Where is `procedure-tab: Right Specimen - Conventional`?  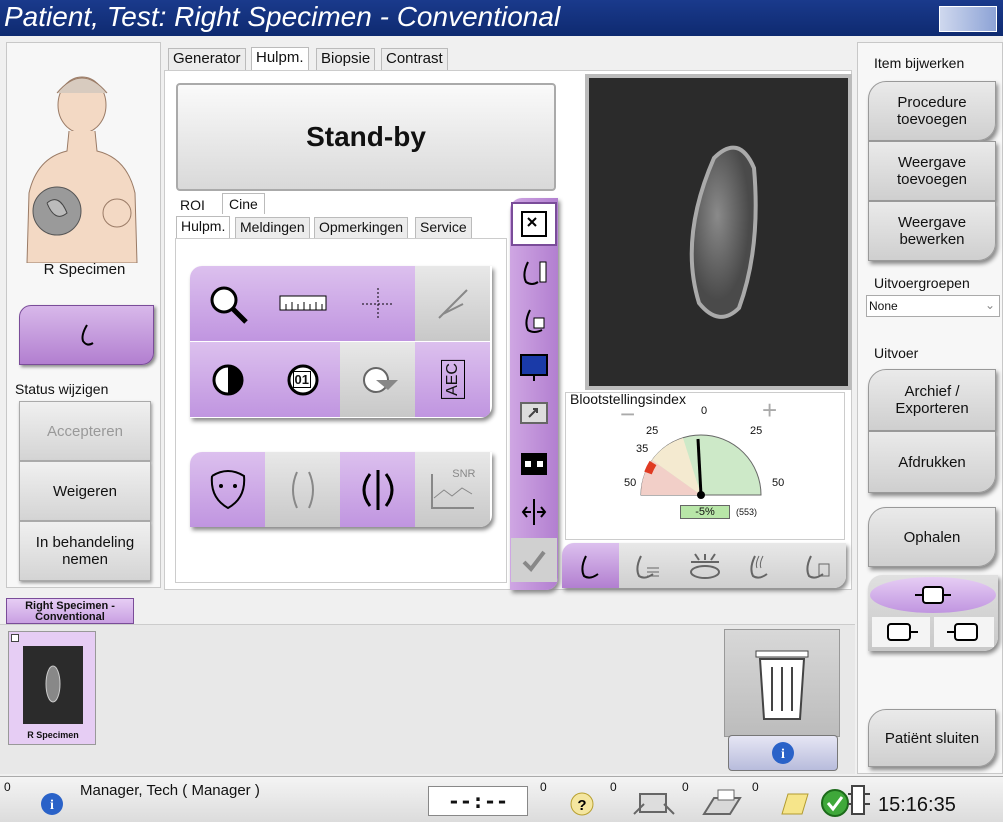 procedure-tab: Right Specimen - Conventional is located at coordinates (70, 611).